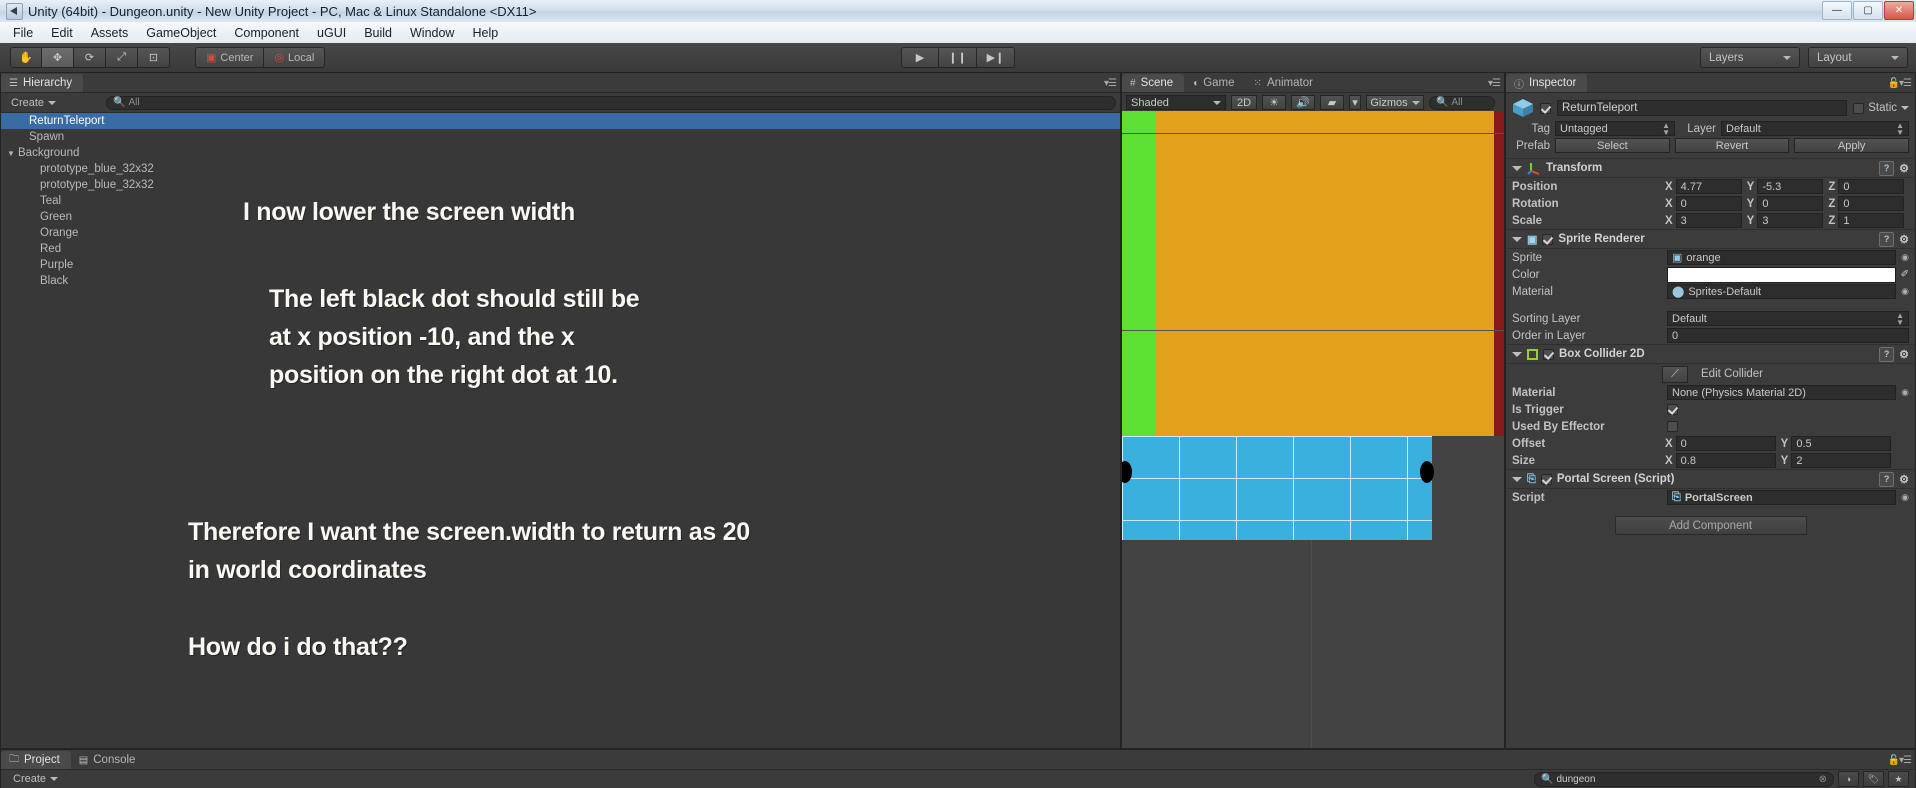 The height and width of the screenshot is (788, 1916). What do you see at coordinates (1710, 354) in the screenshot?
I see `component-header-box-collider-2d: Box Collider 2D ? ⚙` at bounding box center [1710, 354].